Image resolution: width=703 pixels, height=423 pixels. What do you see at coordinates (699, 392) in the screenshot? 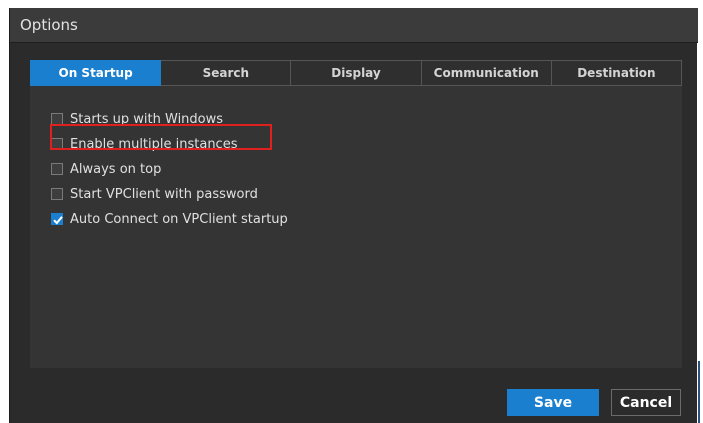
I see `window-edge-divider` at bounding box center [699, 392].